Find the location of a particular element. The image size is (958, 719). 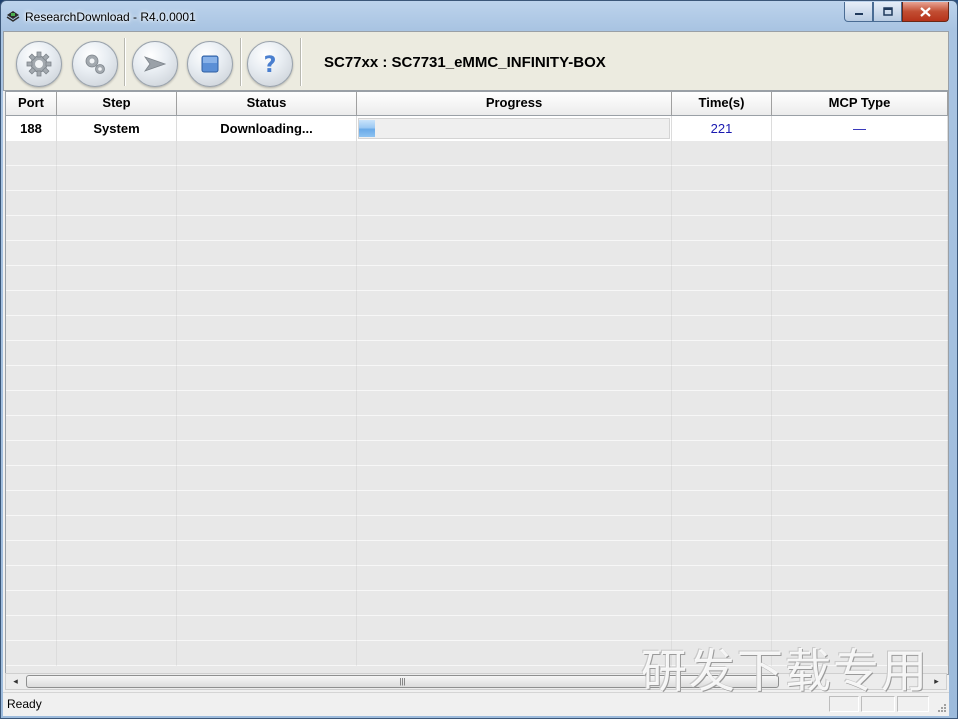

progress-cell is located at coordinates (514, 128).